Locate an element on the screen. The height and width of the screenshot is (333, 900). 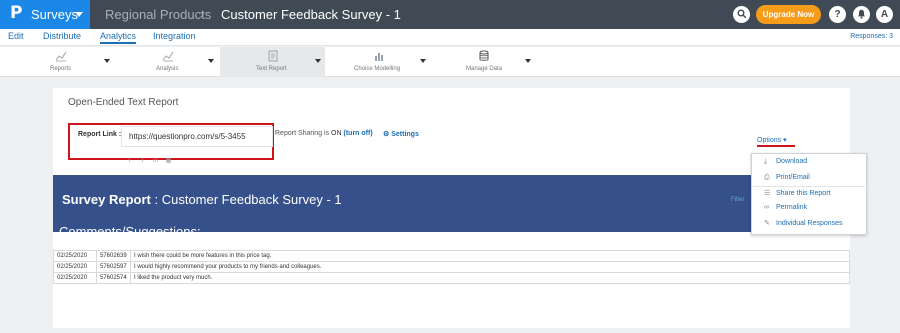
menu-item-share: ☰ Share this Report is located at coordinates (797, 193).